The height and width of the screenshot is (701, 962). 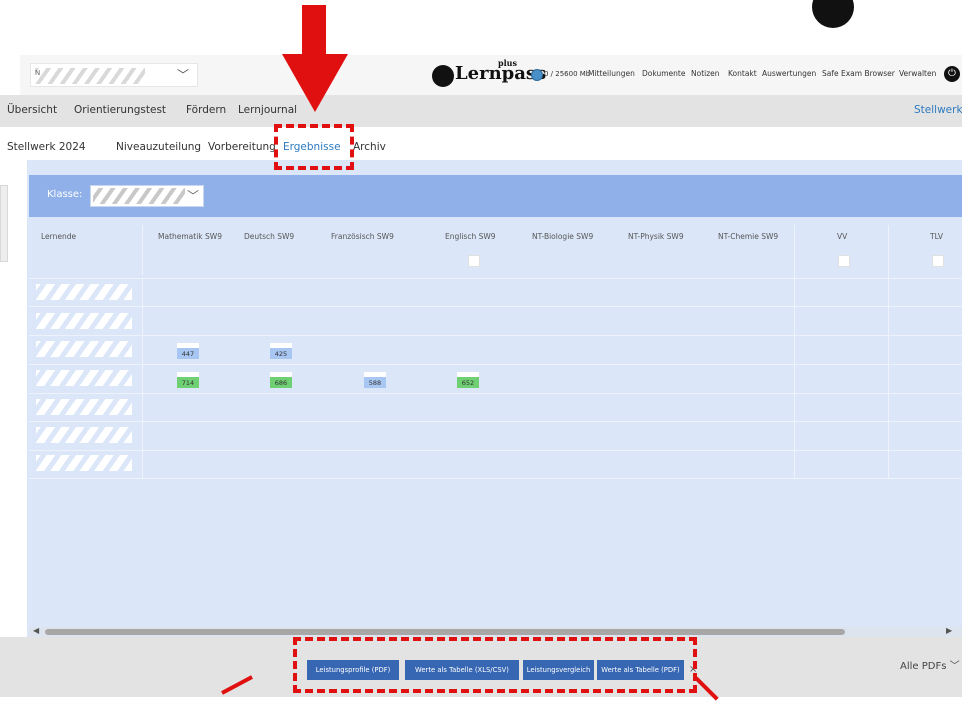 I want to click on subnav-vorbereitung: Vorbereitung, so click(x=242, y=147).